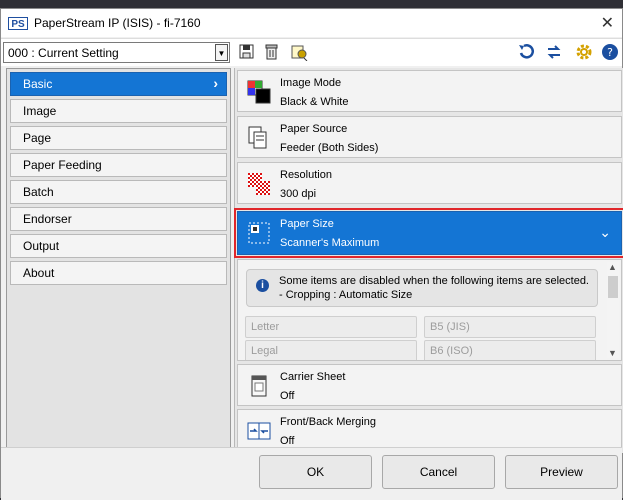 This screenshot has height=500, width=623. I want to click on sidebar-item-output: Output, so click(118, 246).